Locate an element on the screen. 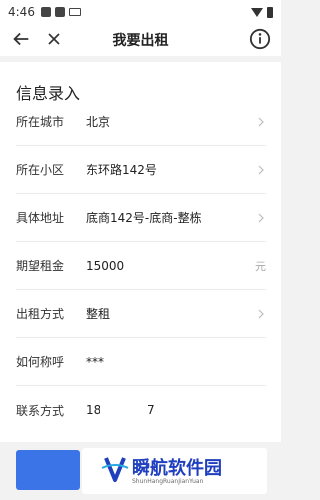 This screenshot has height=500, width=320. row-label: 所在小区 is located at coordinates (40, 170).